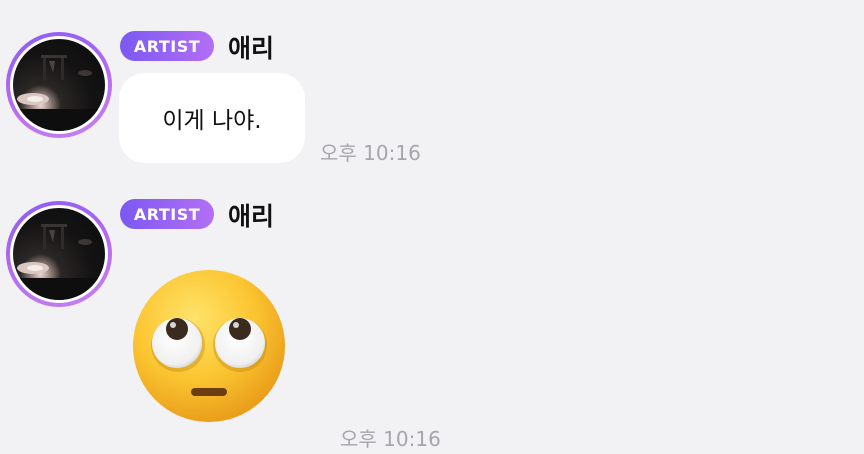 The width and height of the screenshot is (864, 454). I want to click on rolling-eyes-emoji-icon, so click(209, 348).